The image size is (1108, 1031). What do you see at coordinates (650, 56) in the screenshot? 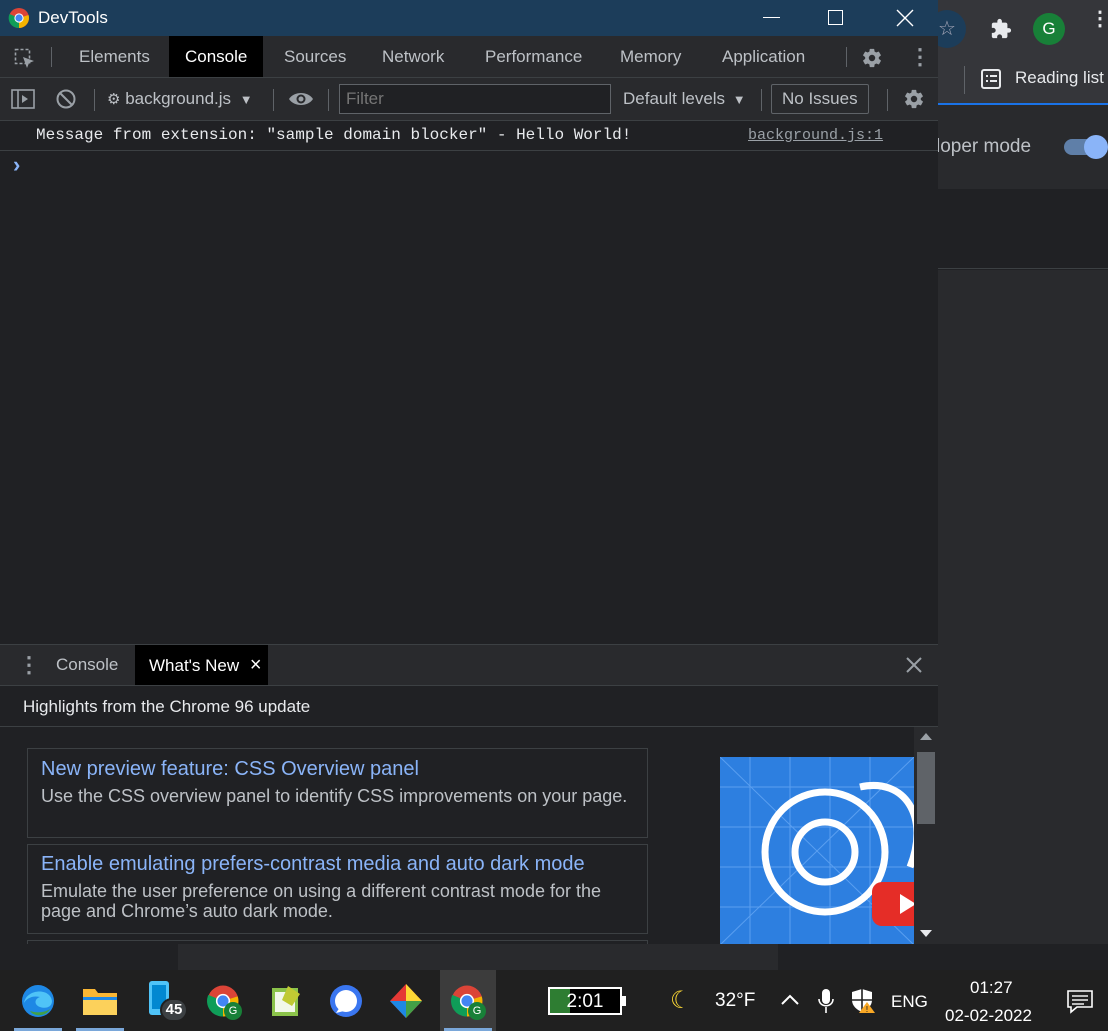
I see `tab-memory: Memory` at bounding box center [650, 56].